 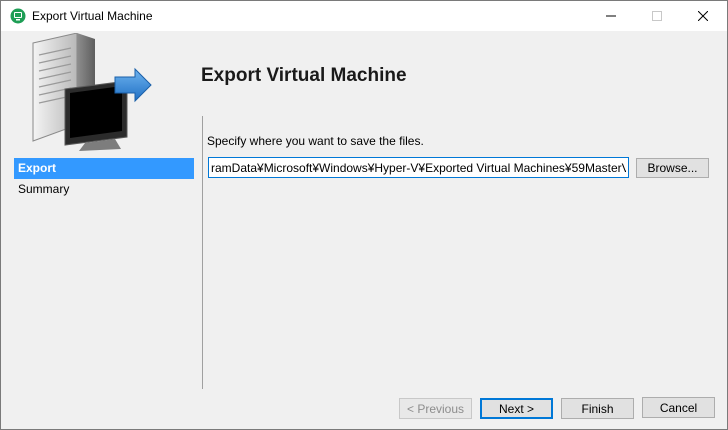 I want to click on window-title: Export Virtual Machine, so click(x=92, y=16).